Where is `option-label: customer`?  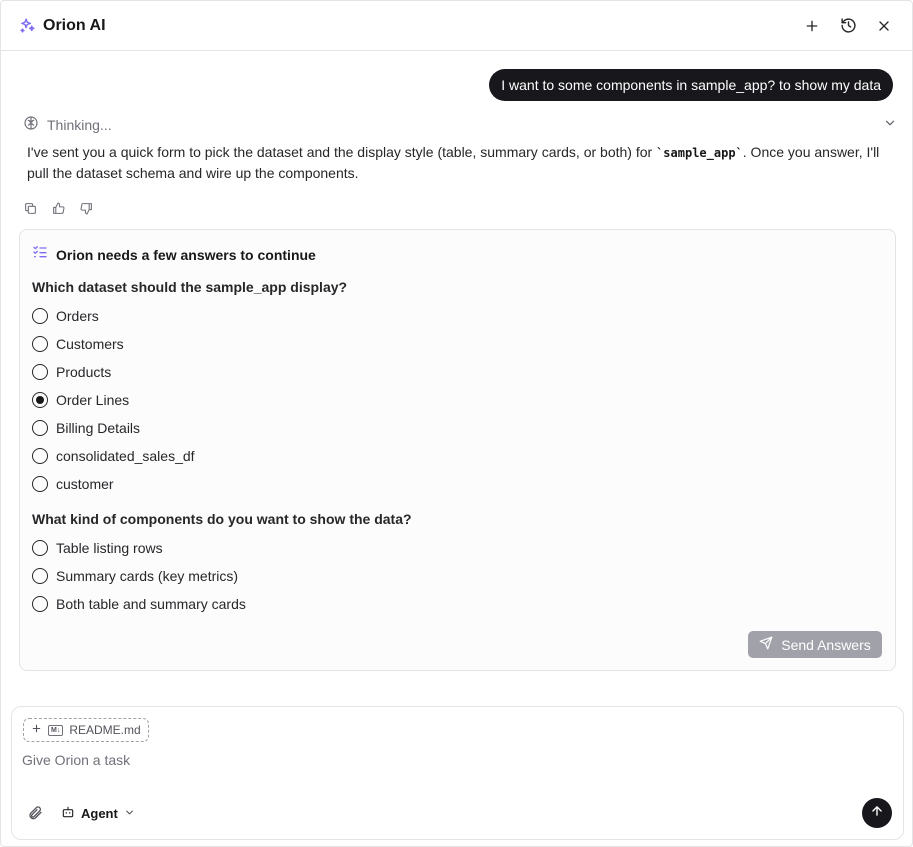
option-label: customer is located at coordinates (85, 484).